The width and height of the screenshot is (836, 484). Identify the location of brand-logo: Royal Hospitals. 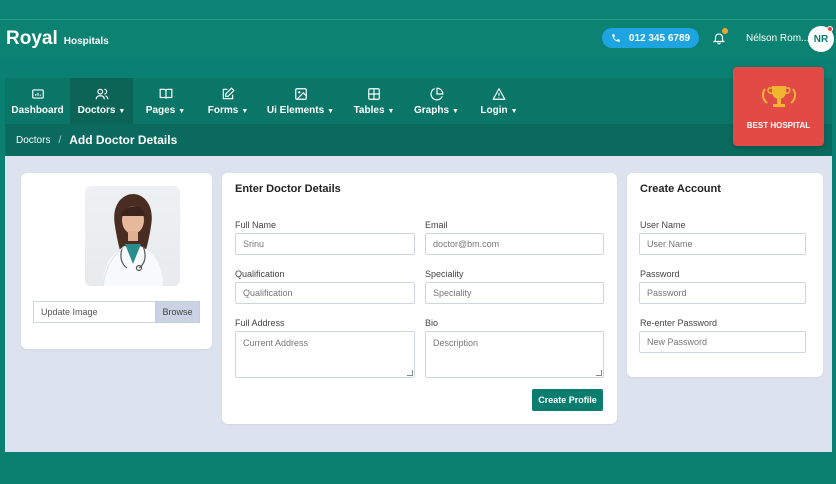
(57, 39).